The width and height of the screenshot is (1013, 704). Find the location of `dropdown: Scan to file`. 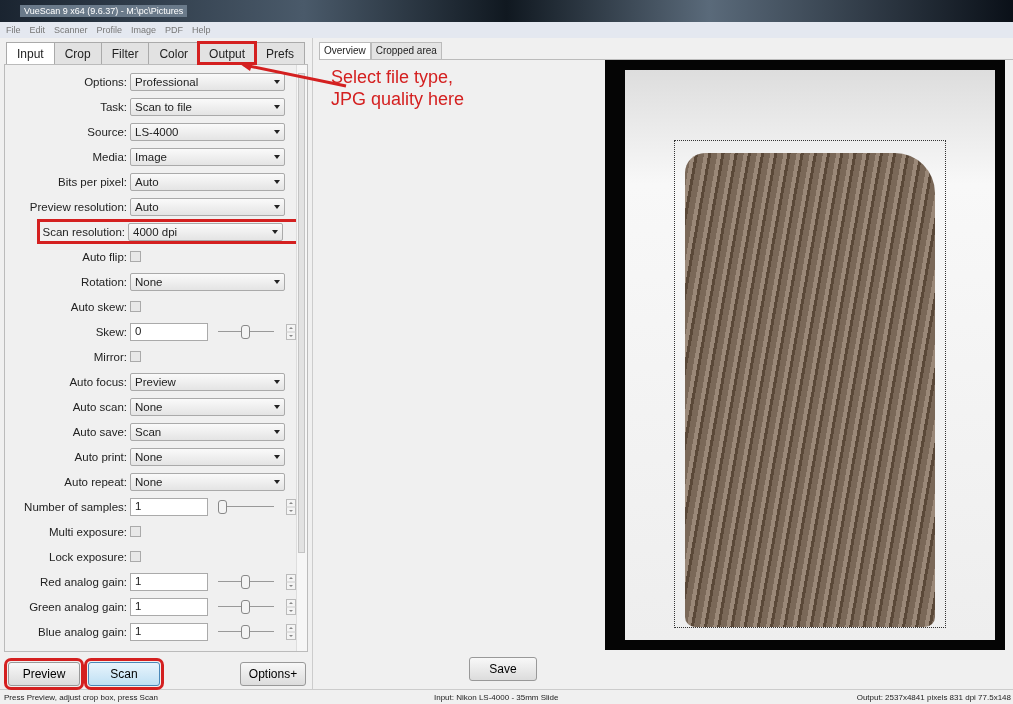

dropdown: Scan to file is located at coordinates (207, 106).